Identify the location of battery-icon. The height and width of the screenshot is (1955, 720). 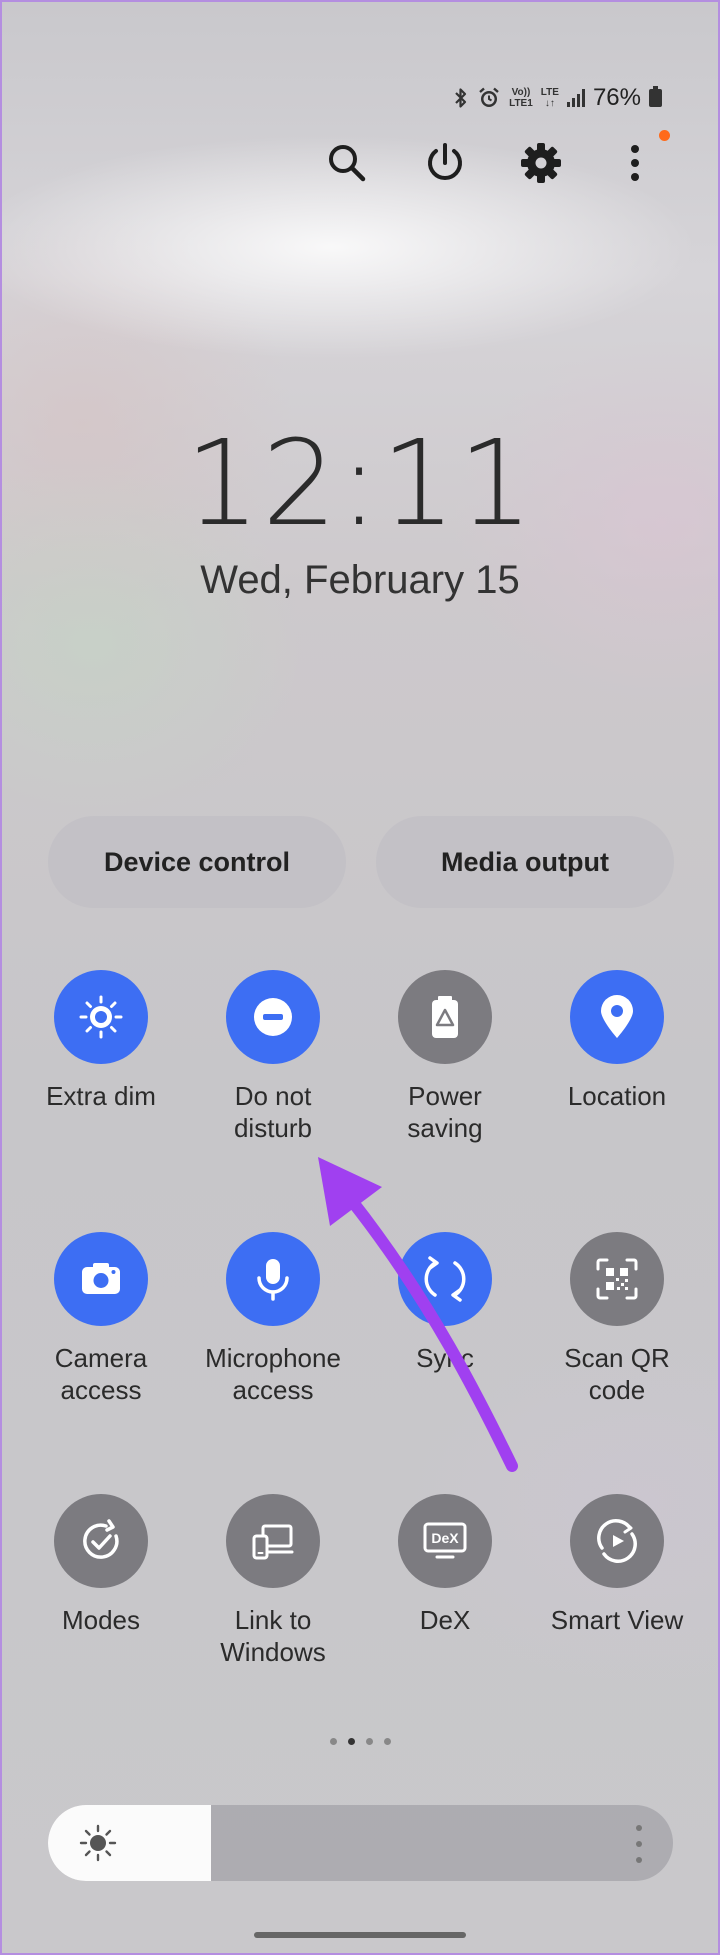
(655, 96).